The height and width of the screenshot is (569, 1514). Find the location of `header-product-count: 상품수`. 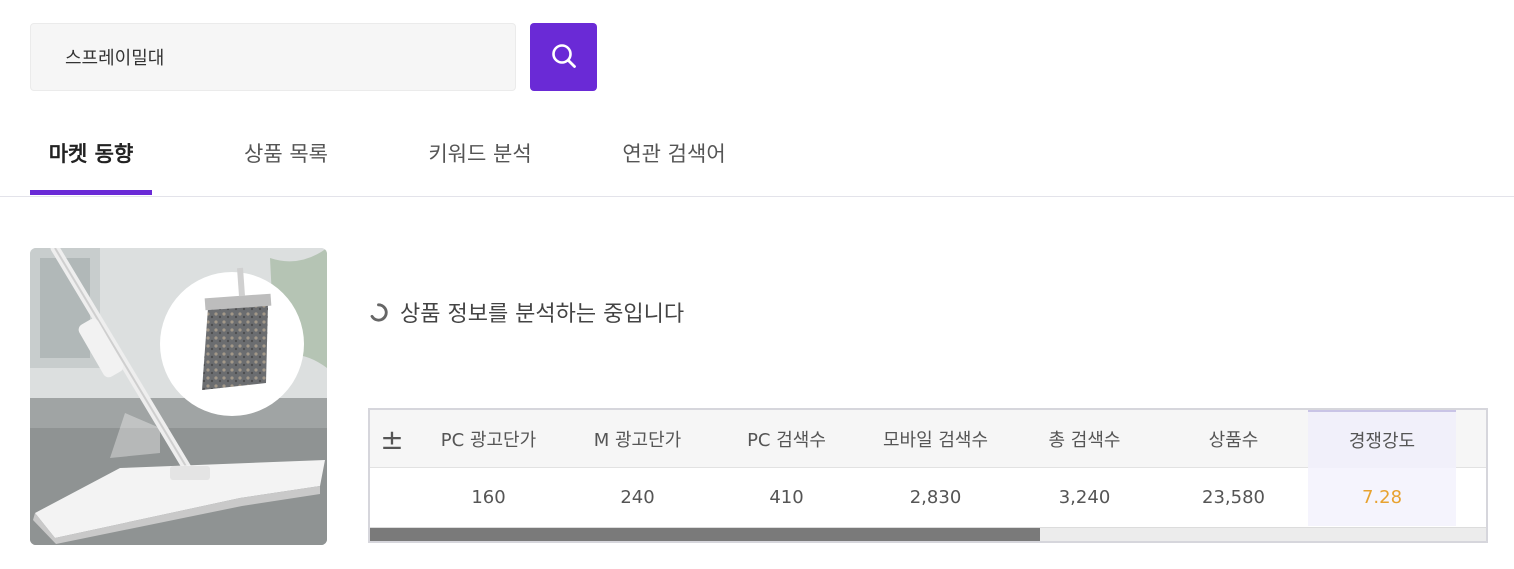

header-product-count: 상품수 is located at coordinates (1233, 440).